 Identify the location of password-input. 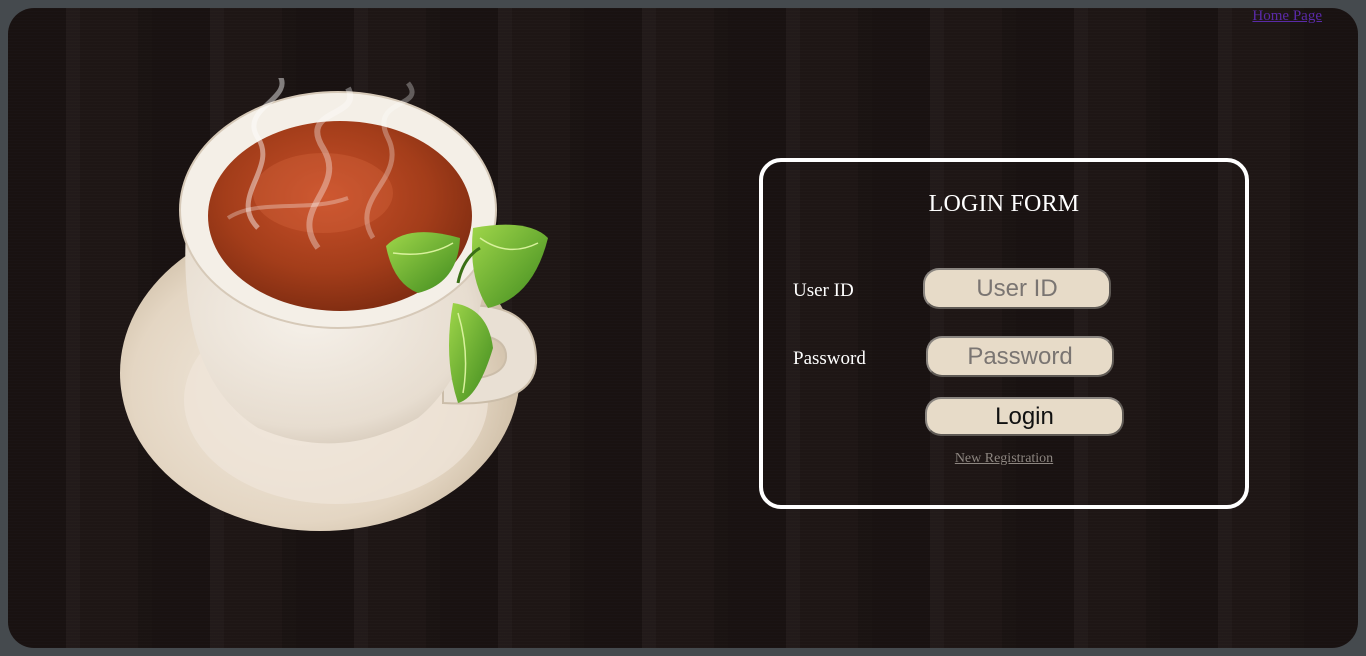
(1020, 356).